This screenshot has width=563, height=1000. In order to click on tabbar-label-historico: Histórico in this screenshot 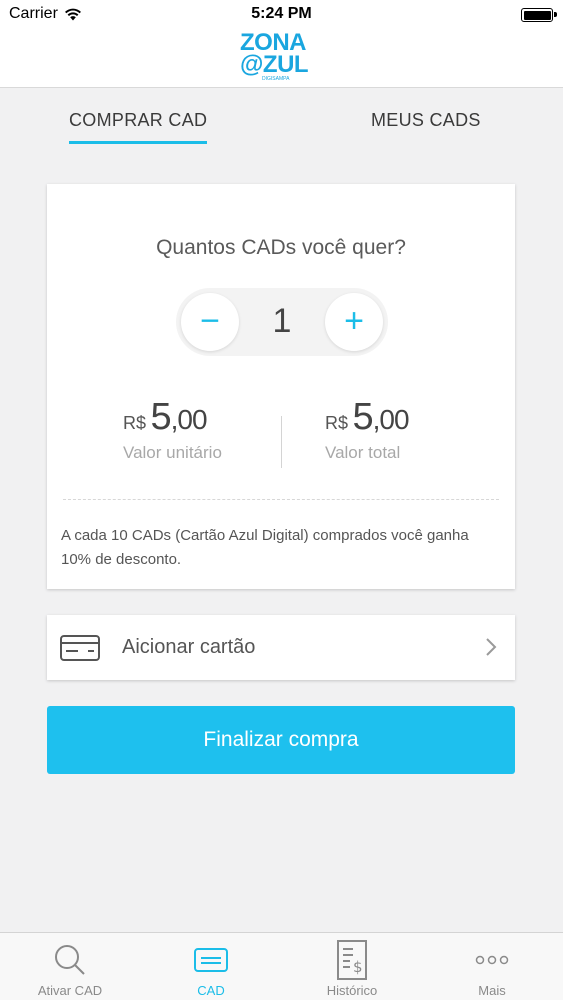, I will do `click(352, 990)`.